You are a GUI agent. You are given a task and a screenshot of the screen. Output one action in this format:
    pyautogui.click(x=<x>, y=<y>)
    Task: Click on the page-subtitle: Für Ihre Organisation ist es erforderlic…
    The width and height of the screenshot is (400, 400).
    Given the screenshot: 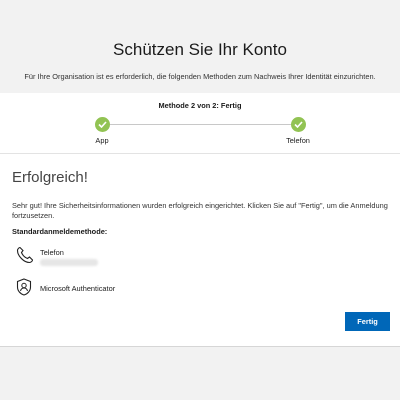 What is the action you would take?
    pyautogui.click(x=200, y=76)
    